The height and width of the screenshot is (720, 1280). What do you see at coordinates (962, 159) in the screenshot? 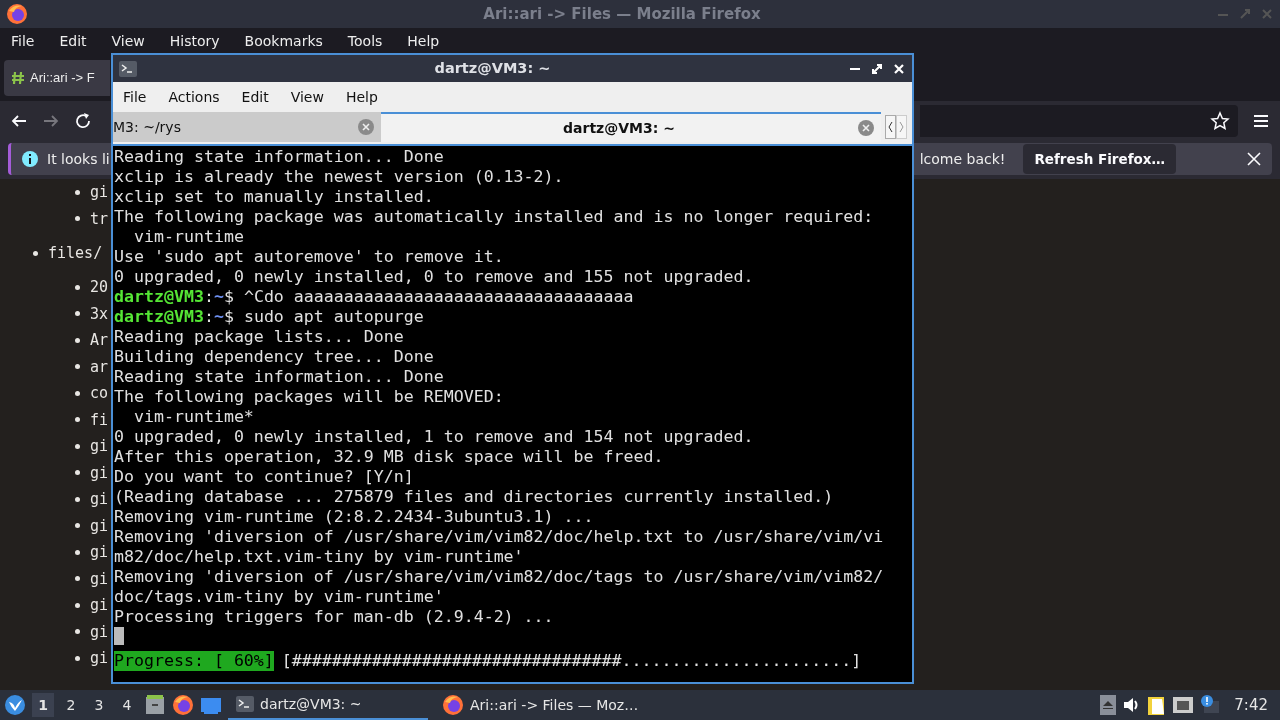
I see `notification-text: lcome back!` at bounding box center [962, 159].